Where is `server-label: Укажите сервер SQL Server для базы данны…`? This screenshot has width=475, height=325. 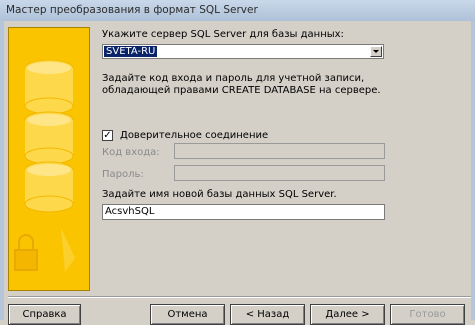
server-label: Укажите сервер SQL Server для базы данны… is located at coordinates (223, 34).